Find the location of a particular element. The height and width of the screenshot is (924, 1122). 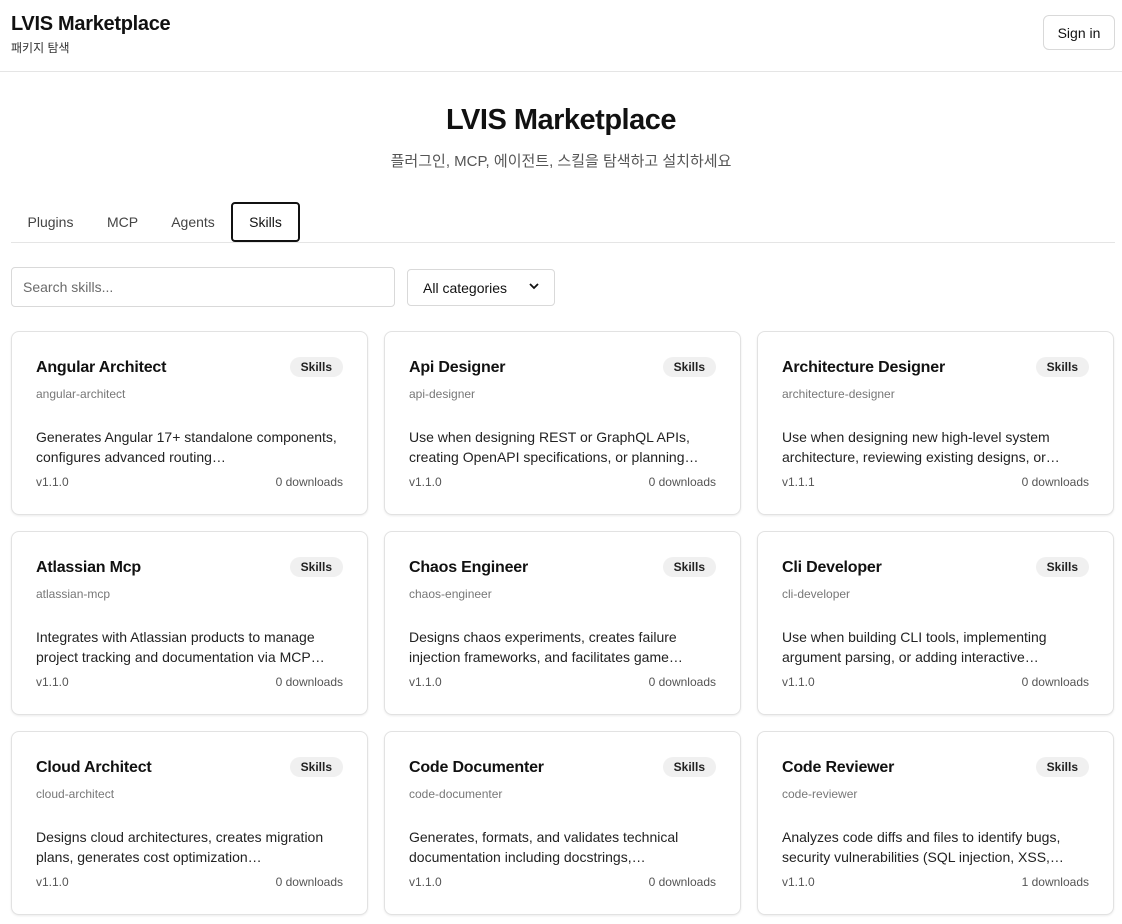

search-input is located at coordinates (203, 287).